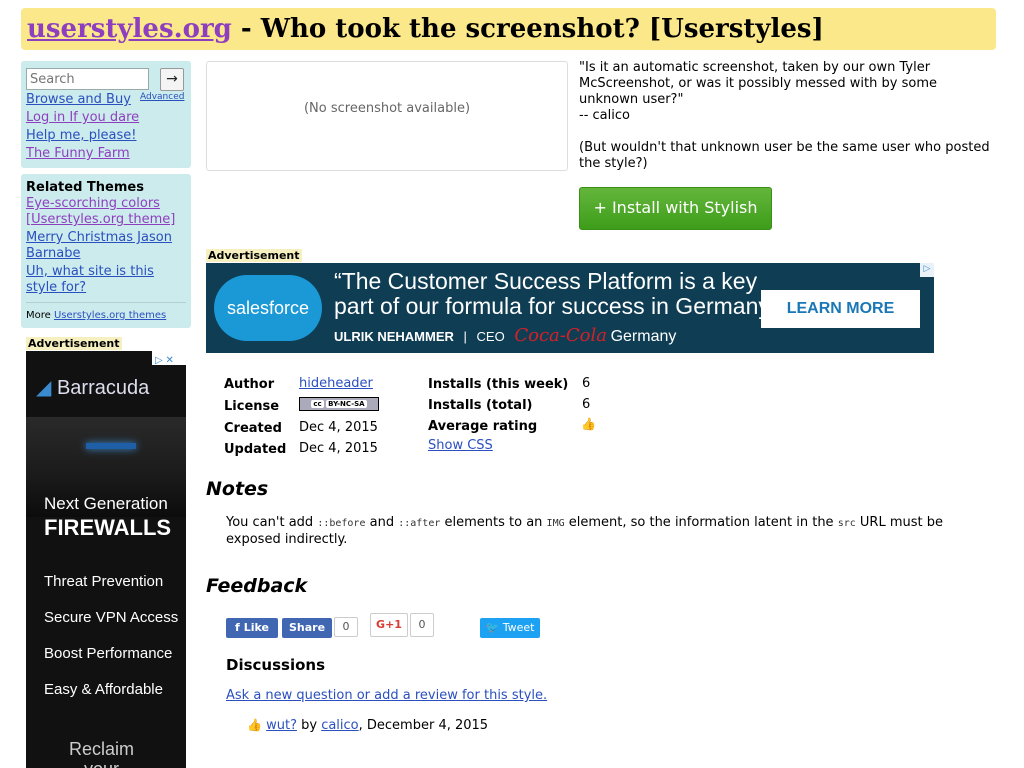 The image size is (1024, 768). What do you see at coordinates (103, 388) in the screenshot?
I see `ad-brand-text: Barracuda` at bounding box center [103, 388].